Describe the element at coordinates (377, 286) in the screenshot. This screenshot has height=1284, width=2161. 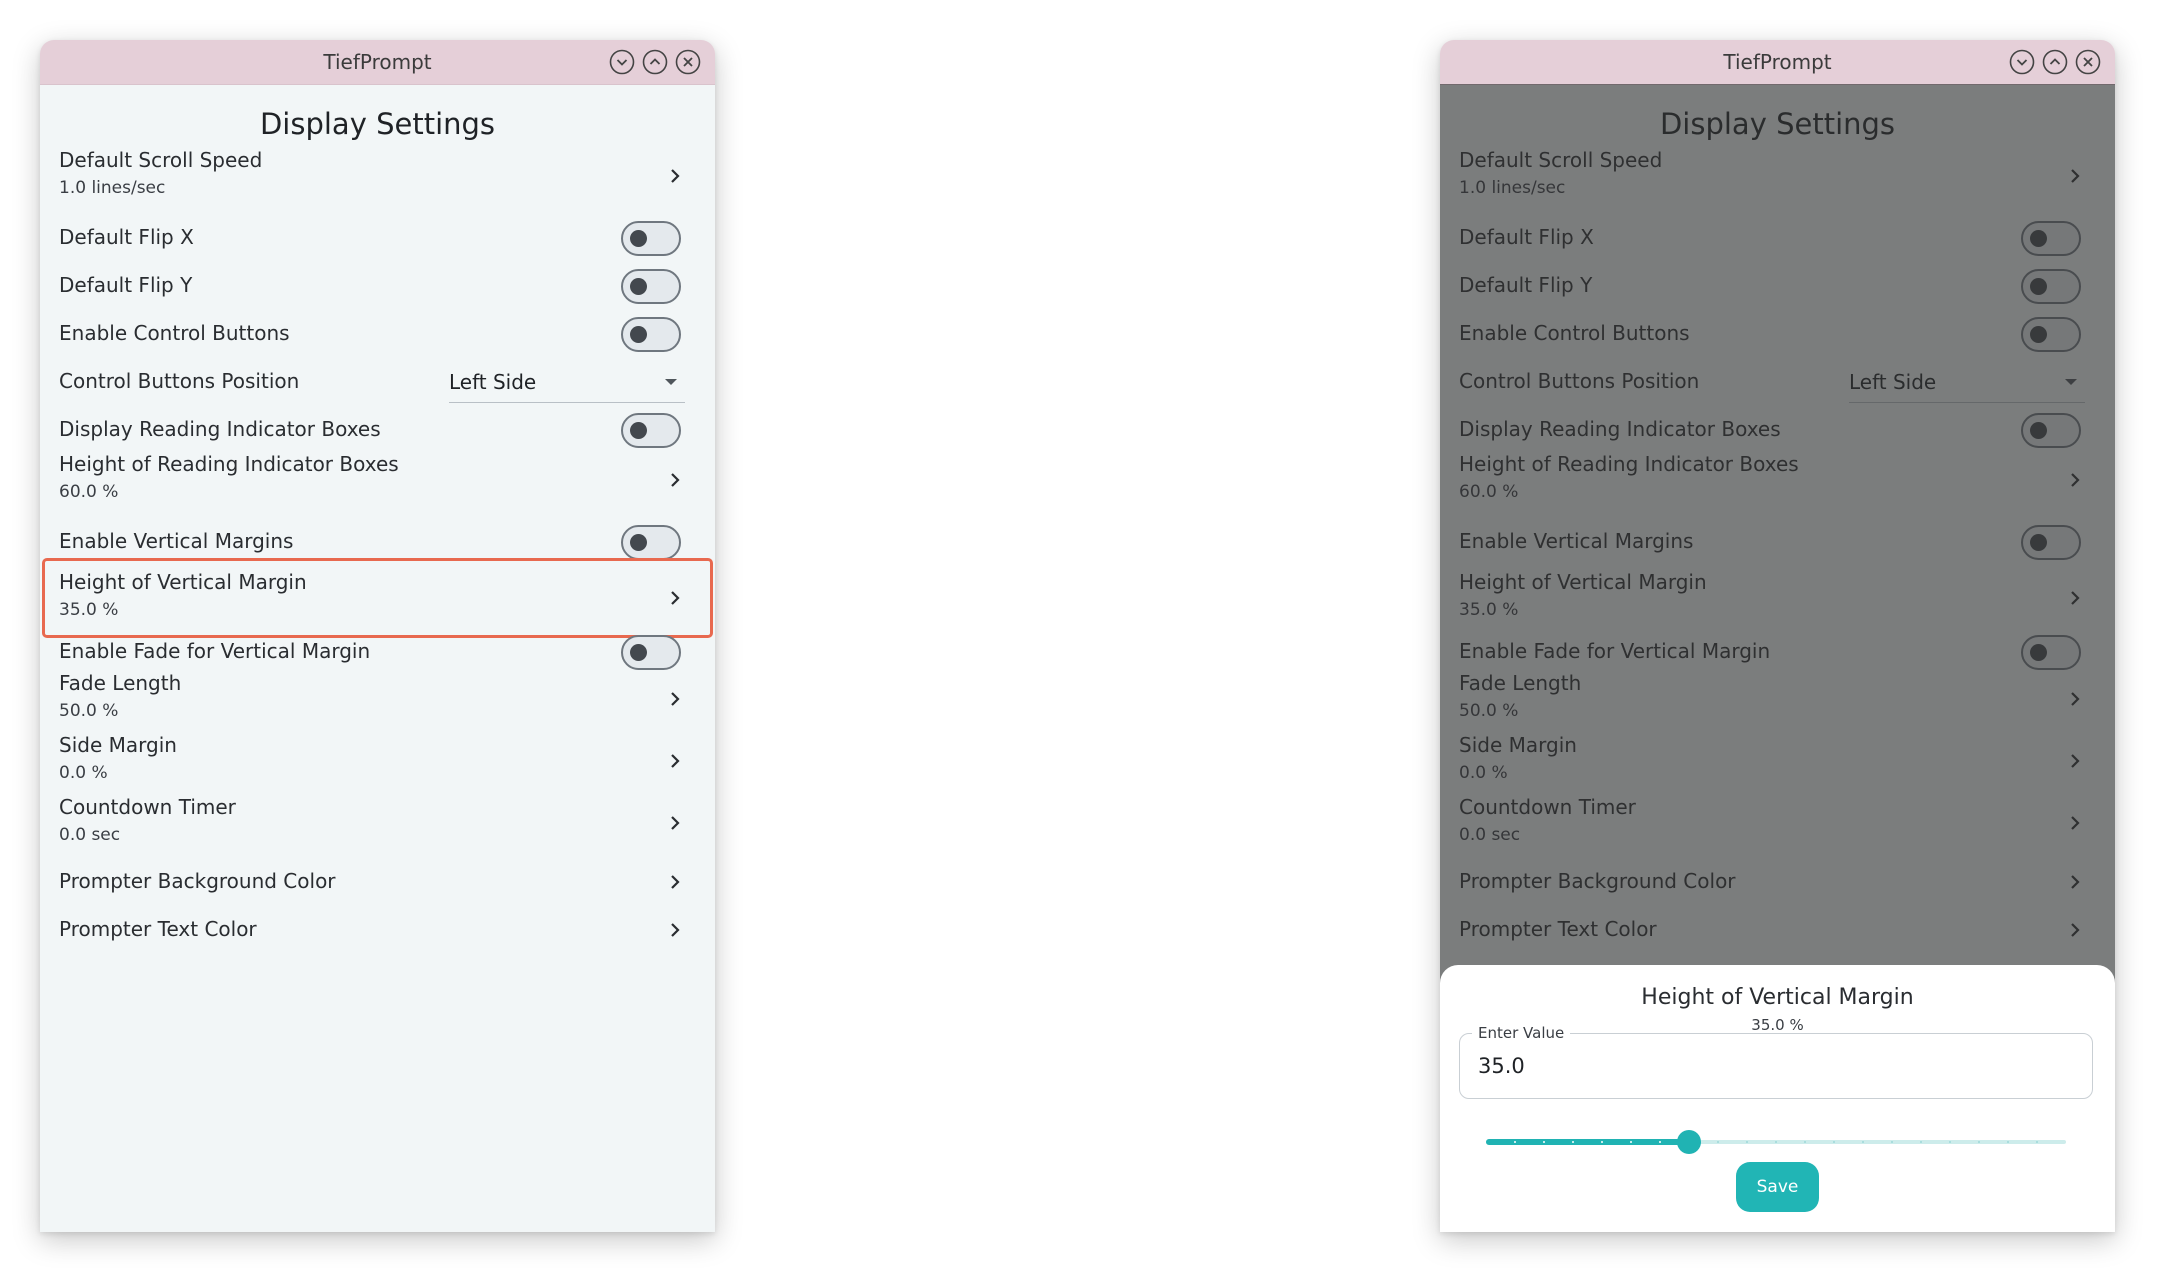
I see `setting-row-default-flip-y: Default Flip Y` at that location.